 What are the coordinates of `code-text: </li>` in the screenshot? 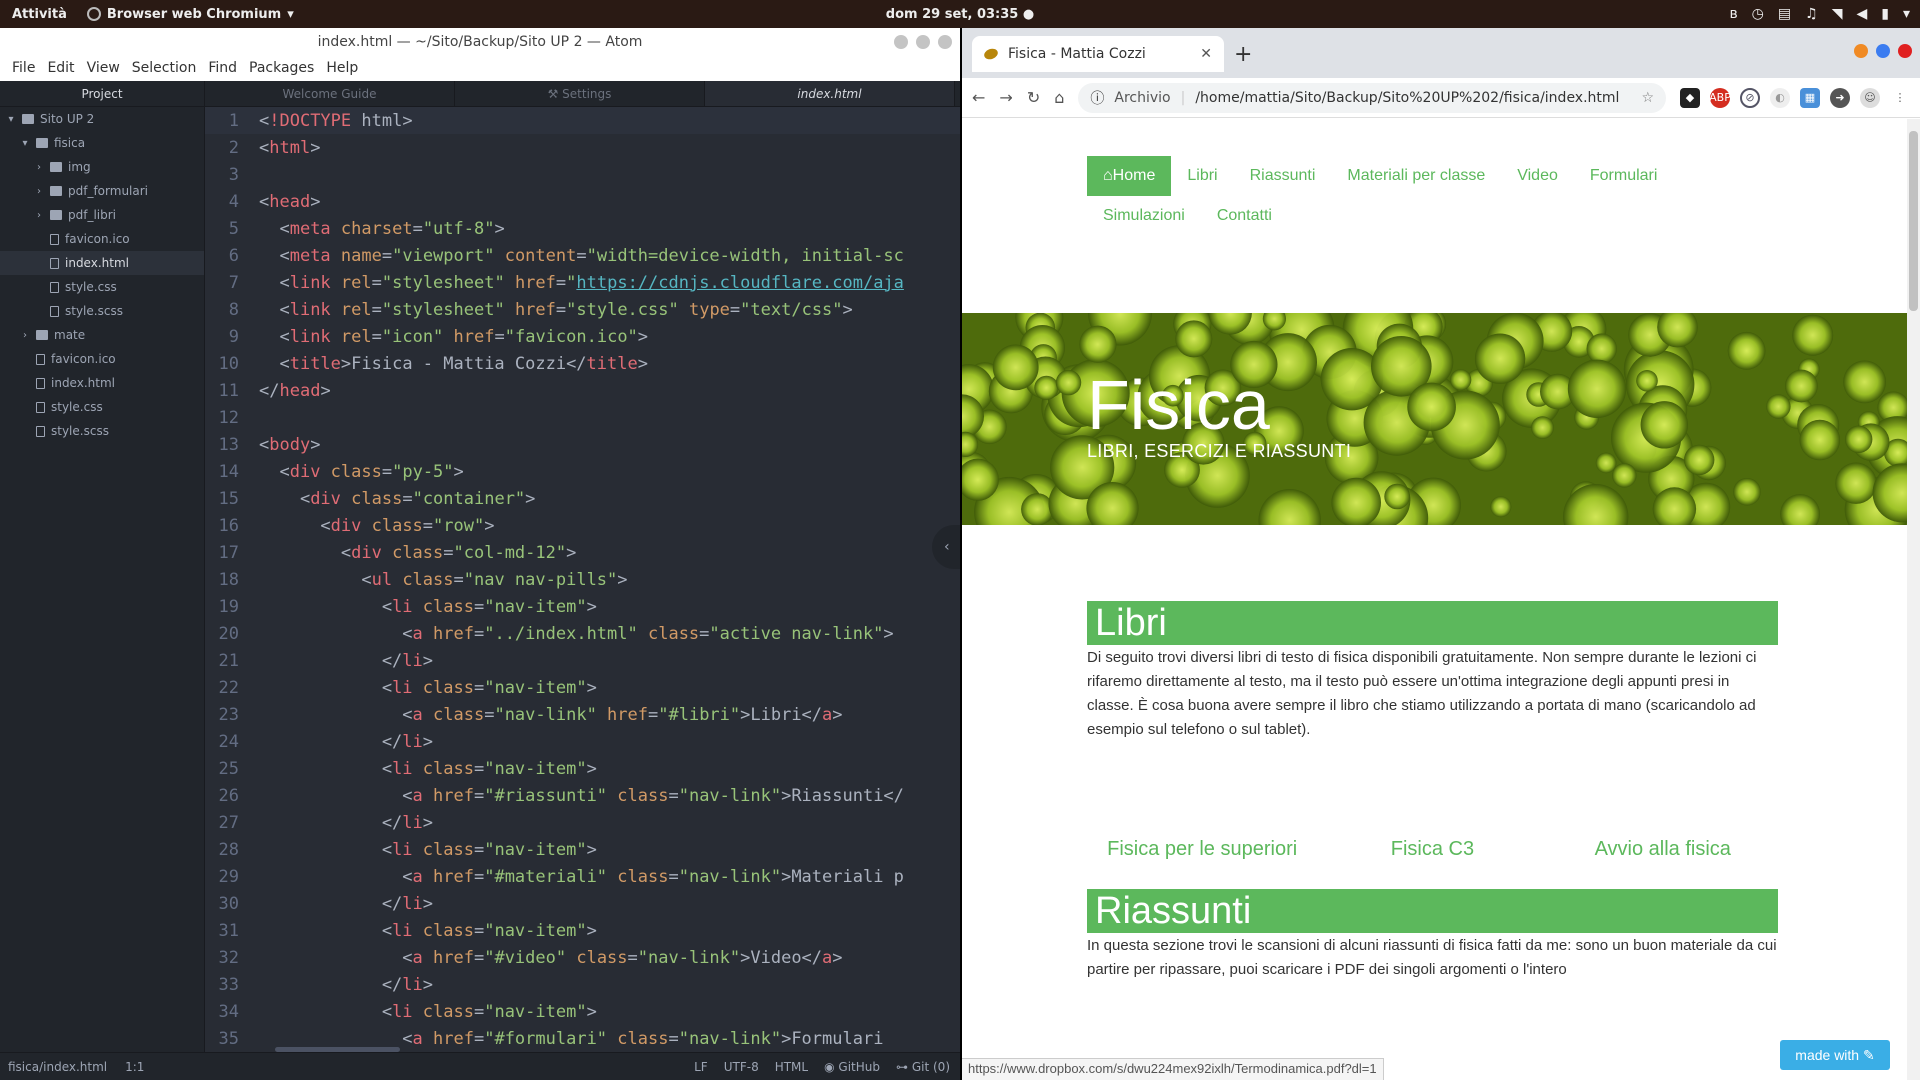 It's located at (346, 984).